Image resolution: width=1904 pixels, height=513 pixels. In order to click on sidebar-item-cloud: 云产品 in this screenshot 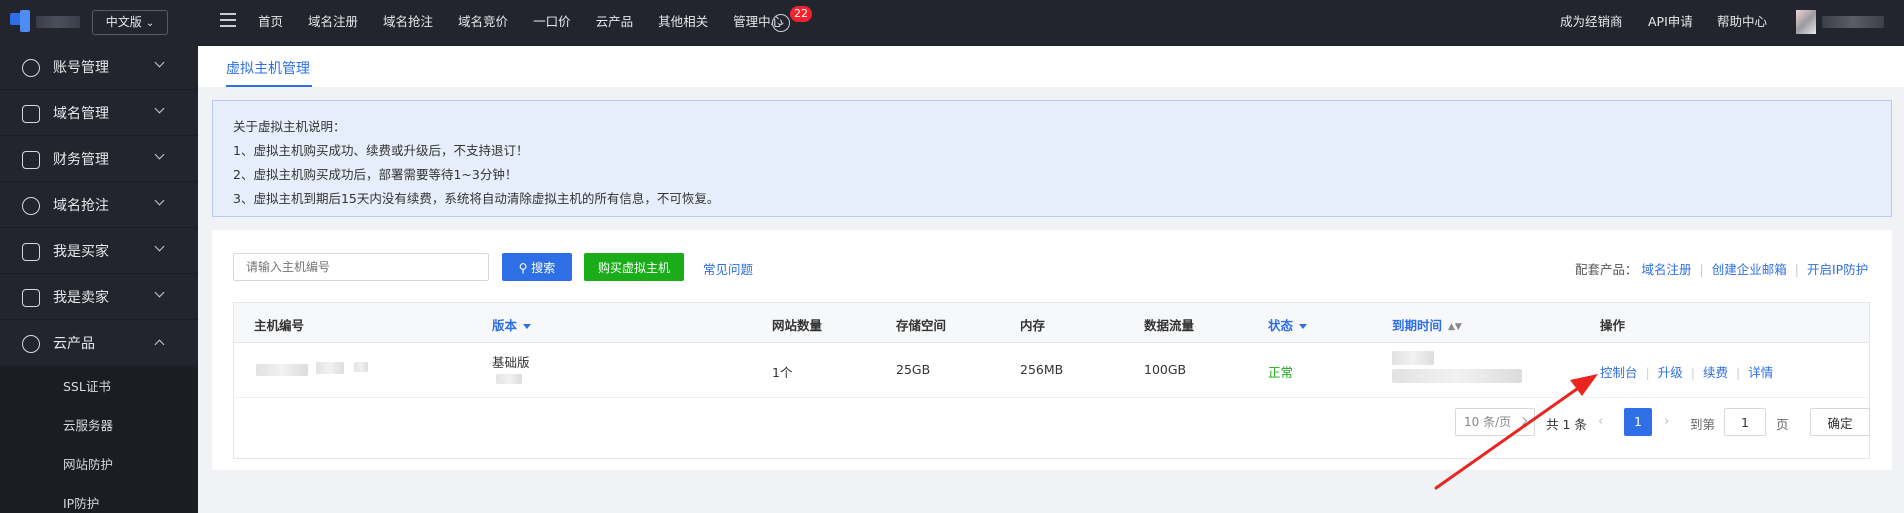, I will do `click(99, 344)`.